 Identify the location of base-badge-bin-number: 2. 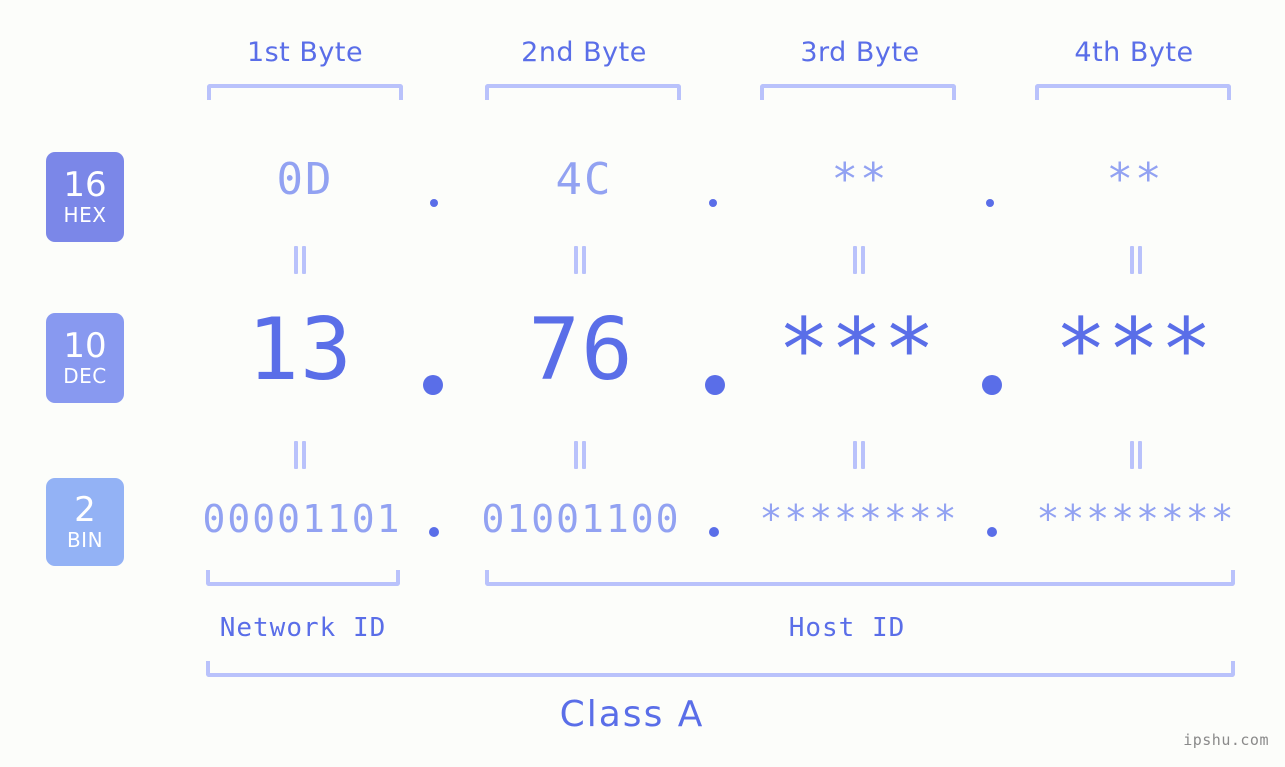
(85, 510).